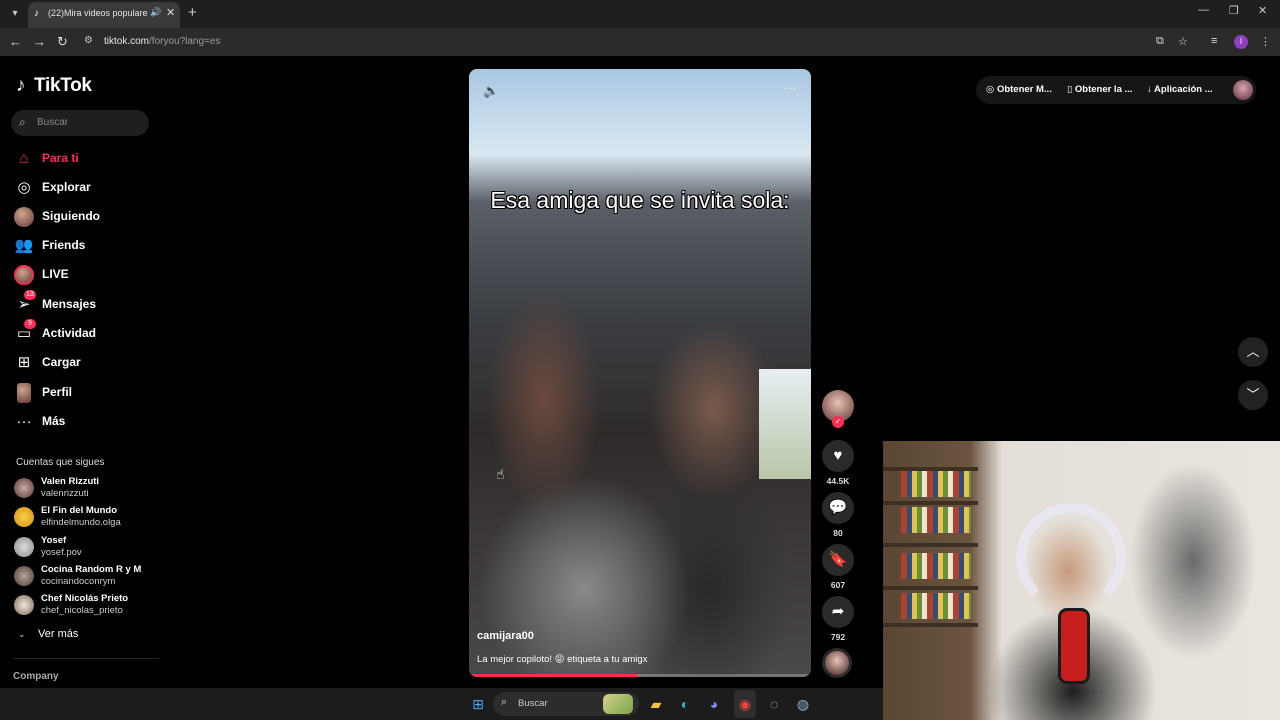 The height and width of the screenshot is (720, 1280). I want to click on home-icon: ⌂, so click(24, 158).